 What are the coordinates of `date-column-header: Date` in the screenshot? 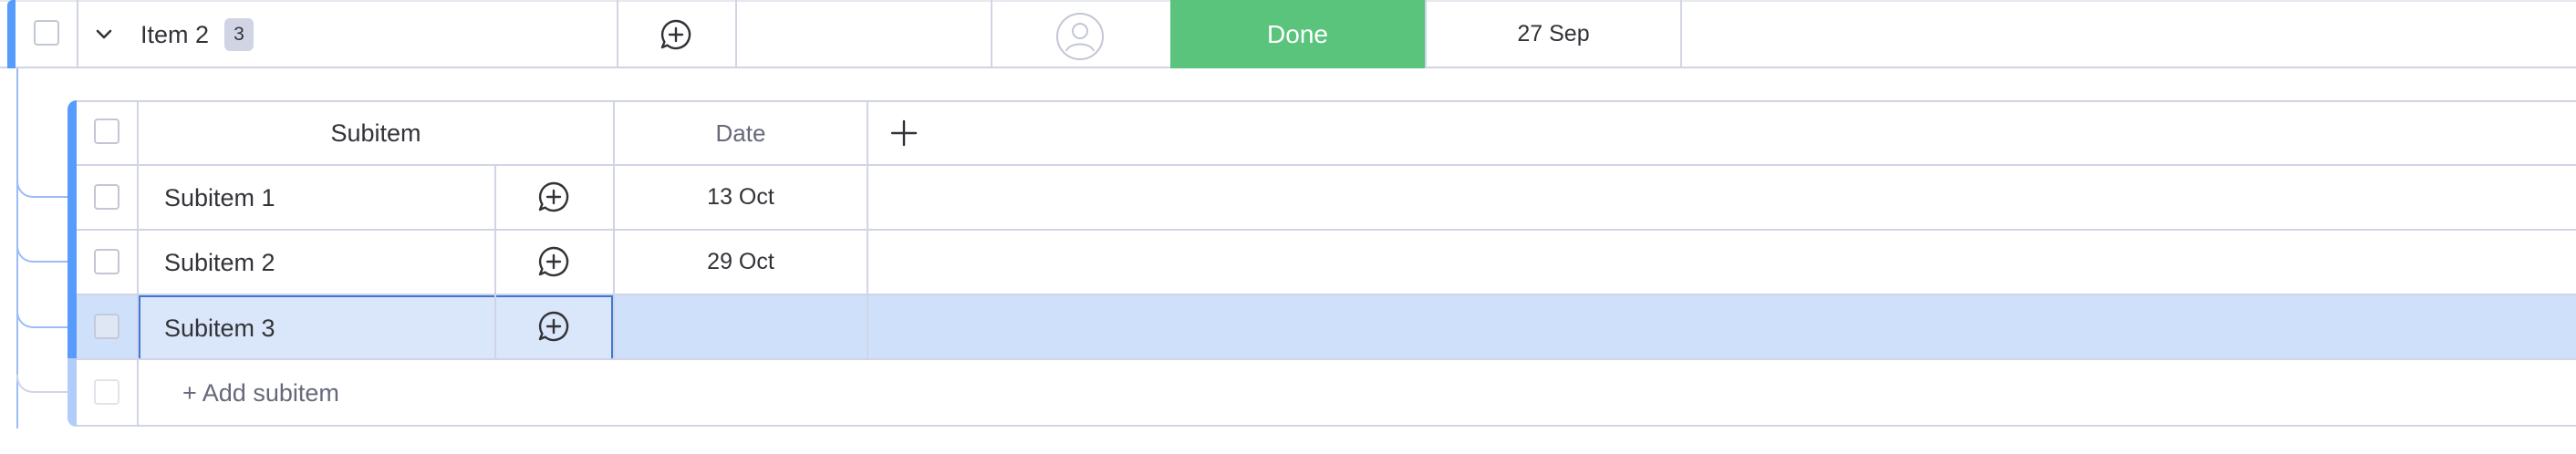 It's located at (741, 133).